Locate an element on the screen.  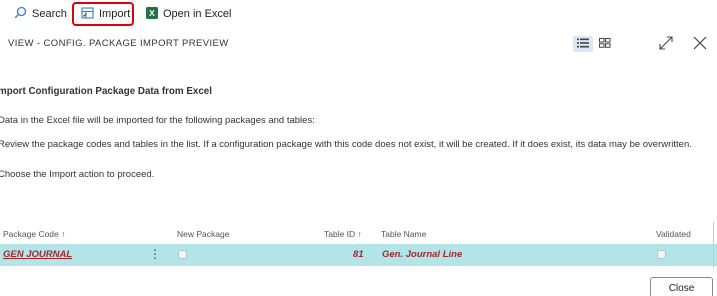
list-view-button is located at coordinates (583, 44).